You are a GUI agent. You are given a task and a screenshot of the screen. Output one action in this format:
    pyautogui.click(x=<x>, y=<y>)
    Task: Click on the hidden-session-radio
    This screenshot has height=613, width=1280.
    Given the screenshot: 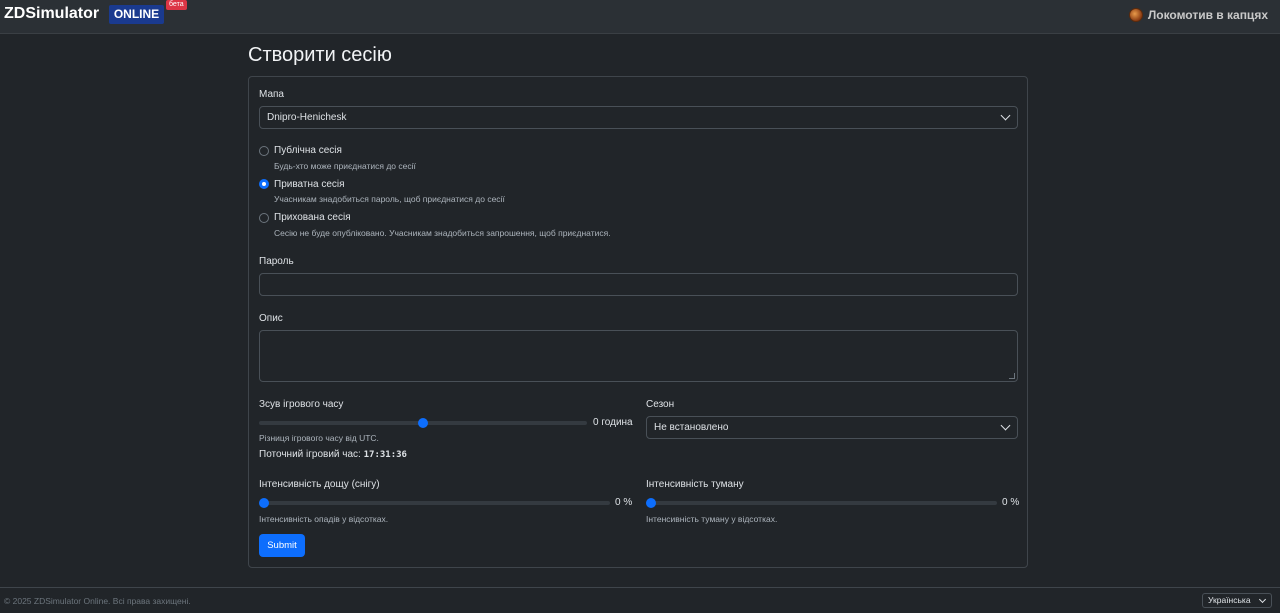 What is the action you would take?
    pyautogui.click(x=264, y=218)
    